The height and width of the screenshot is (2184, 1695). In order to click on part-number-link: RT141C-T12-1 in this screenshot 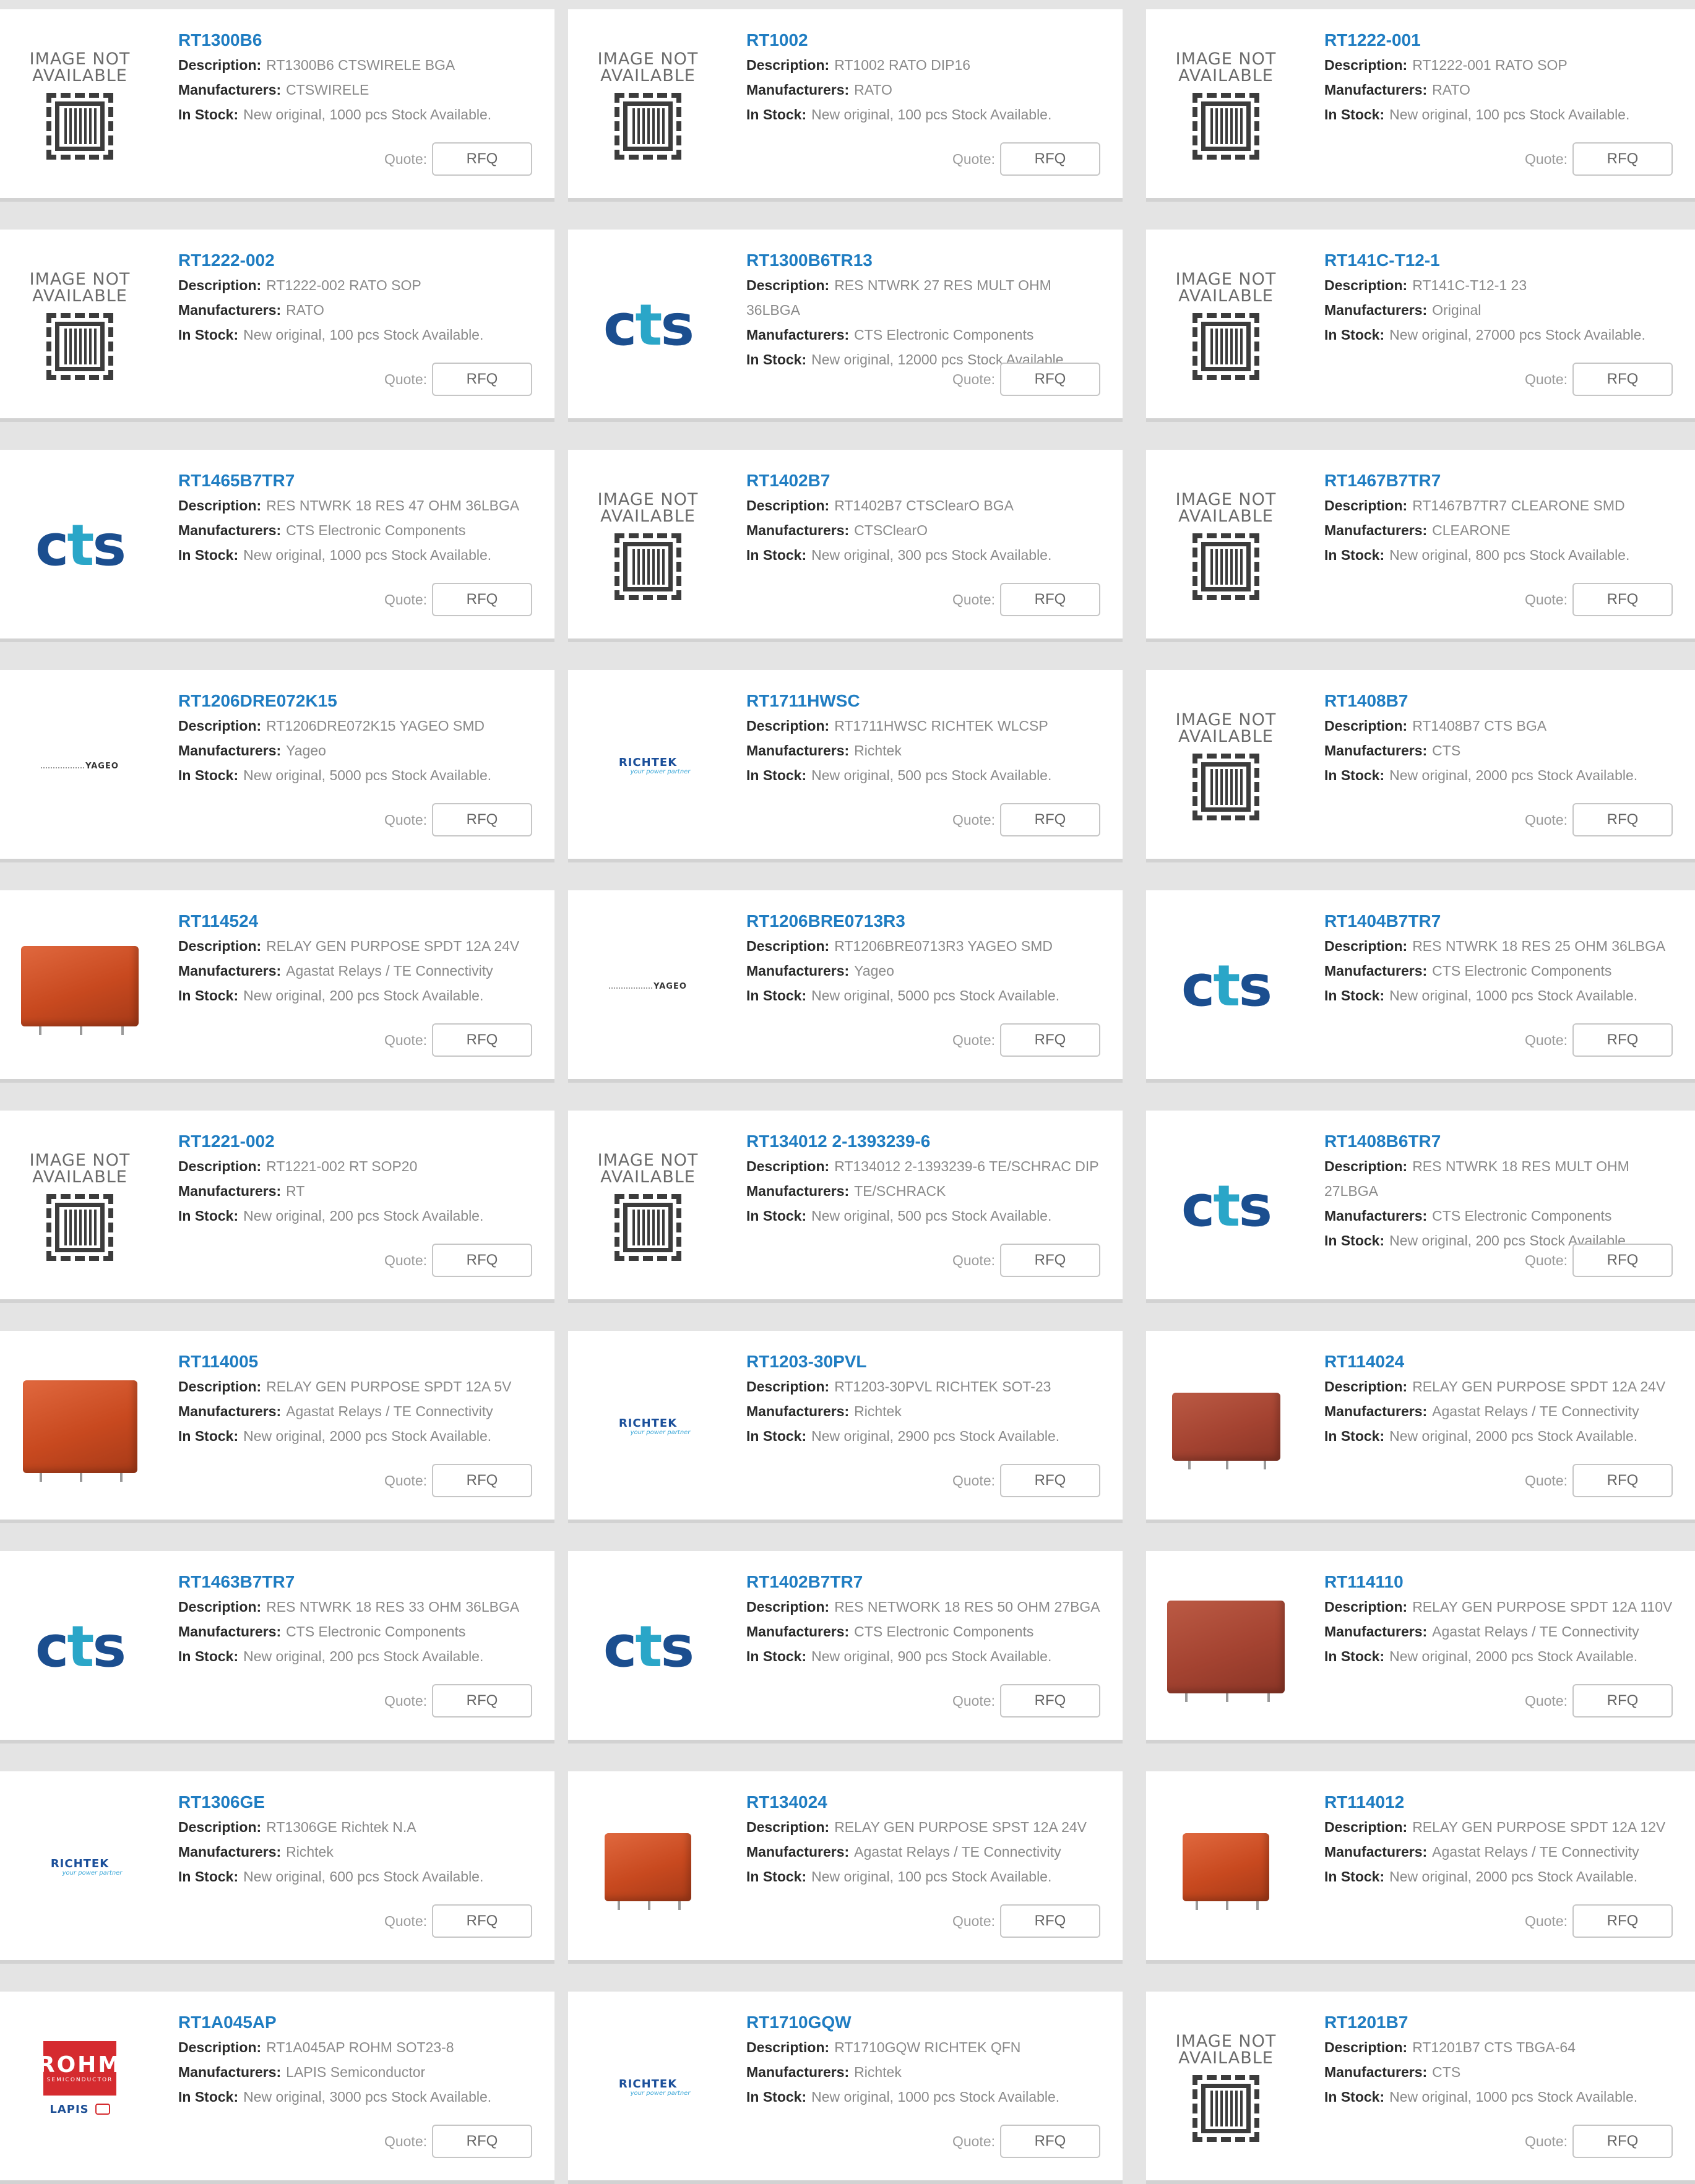, I will do `click(1509, 260)`.